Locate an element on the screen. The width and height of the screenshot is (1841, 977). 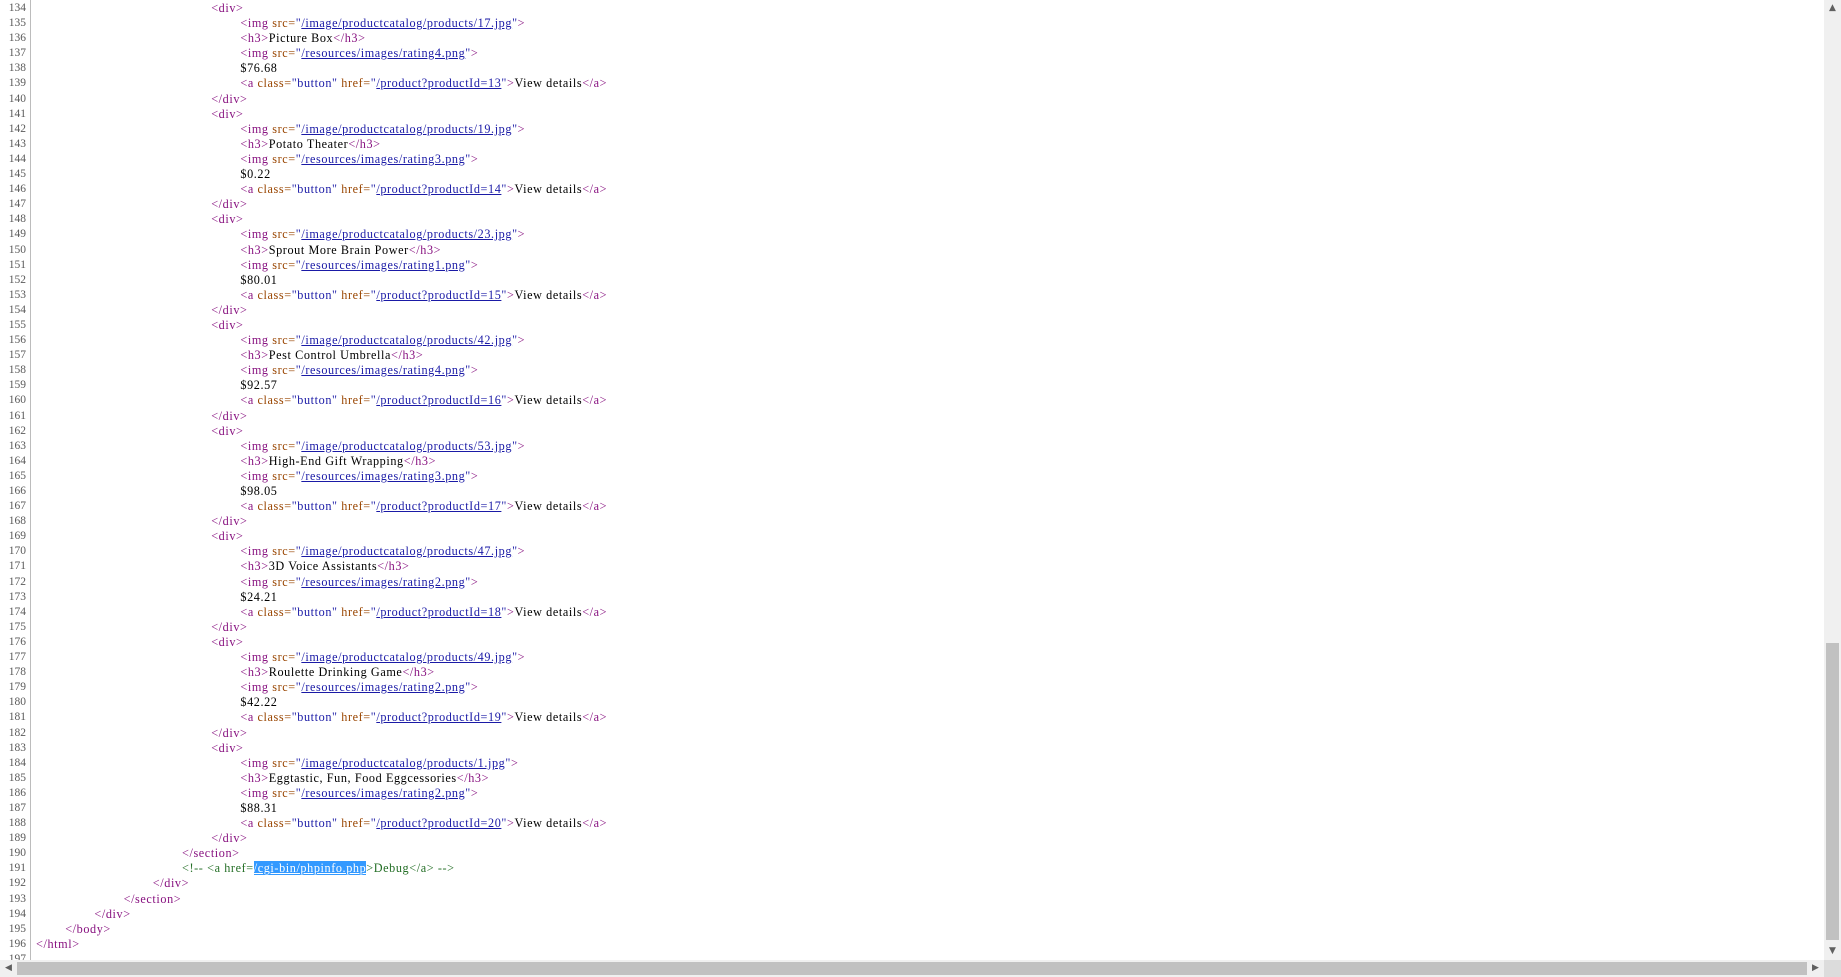
line-number: 184 is located at coordinates (17, 762).